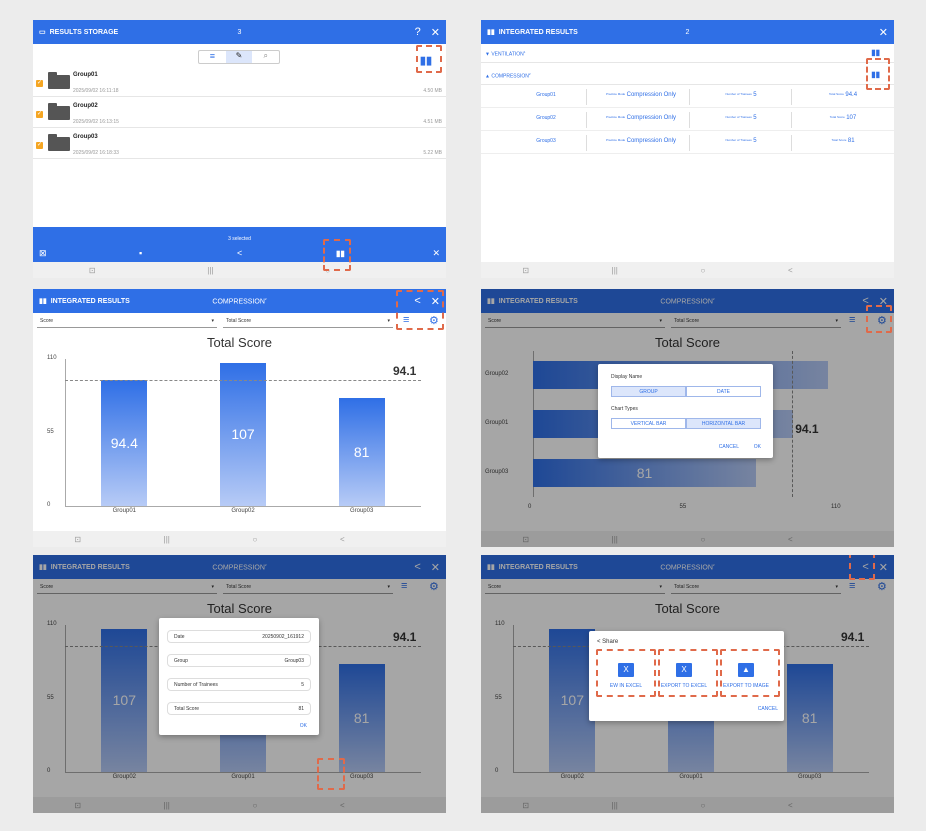 The width and height of the screenshot is (926, 831). I want to click on horizontal-bar-option: HORIZONTAL BAR, so click(723, 423).